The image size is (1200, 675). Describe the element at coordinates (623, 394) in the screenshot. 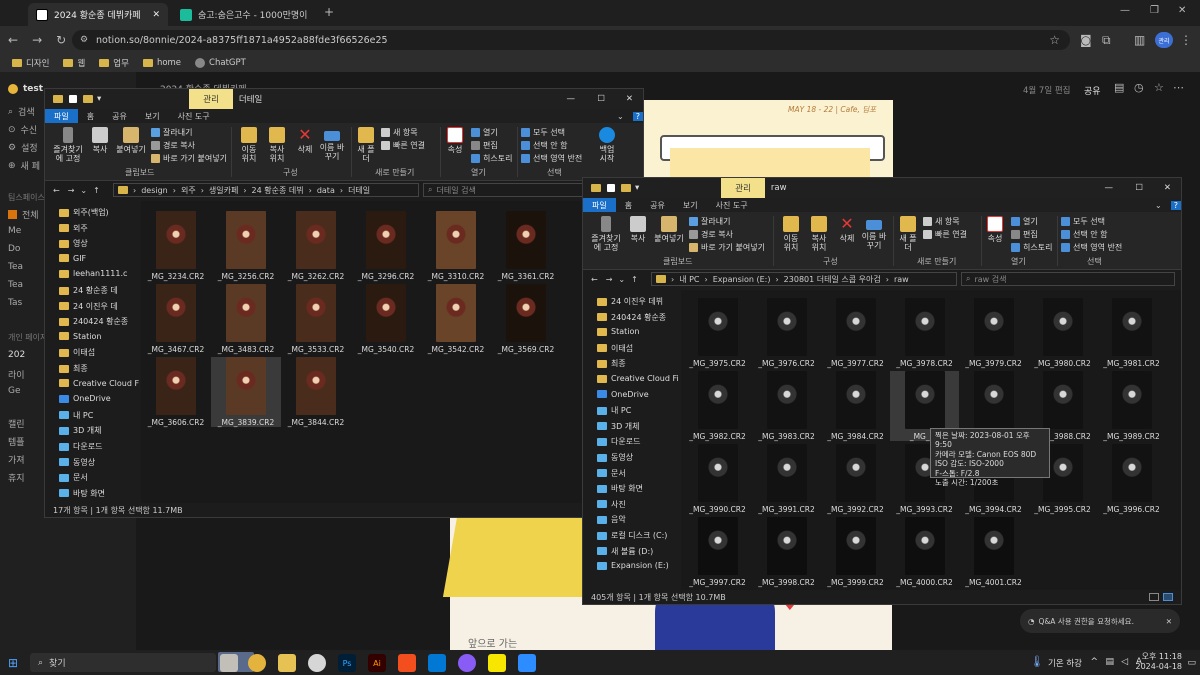

I see `tree-item: OneDrive` at that location.